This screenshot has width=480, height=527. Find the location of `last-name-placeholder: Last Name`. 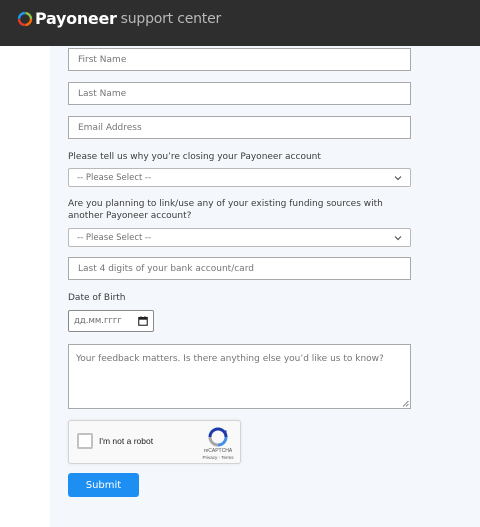

last-name-placeholder: Last Name is located at coordinates (102, 93).